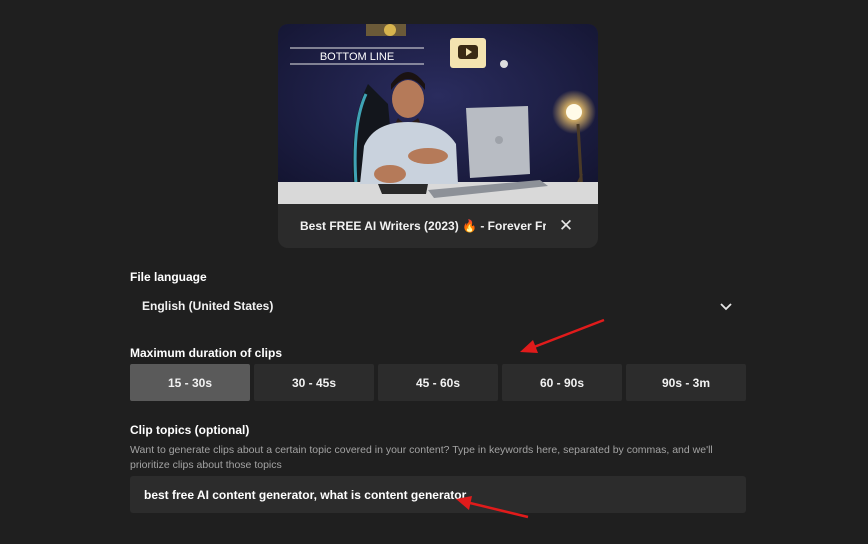 The width and height of the screenshot is (868, 544). Describe the element at coordinates (208, 306) in the screenshot. I see `file-language-value: English (United States)` at that location.